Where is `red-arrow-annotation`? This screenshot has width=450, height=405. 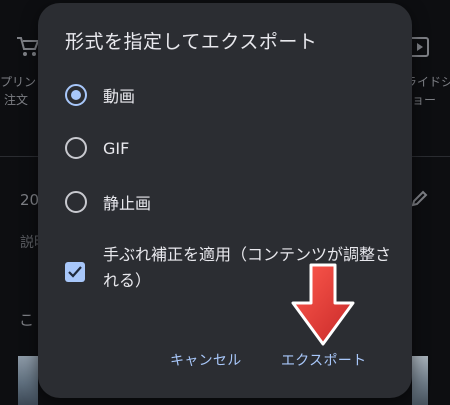
red-arrow-annotation is located at coordinates (323, 304).